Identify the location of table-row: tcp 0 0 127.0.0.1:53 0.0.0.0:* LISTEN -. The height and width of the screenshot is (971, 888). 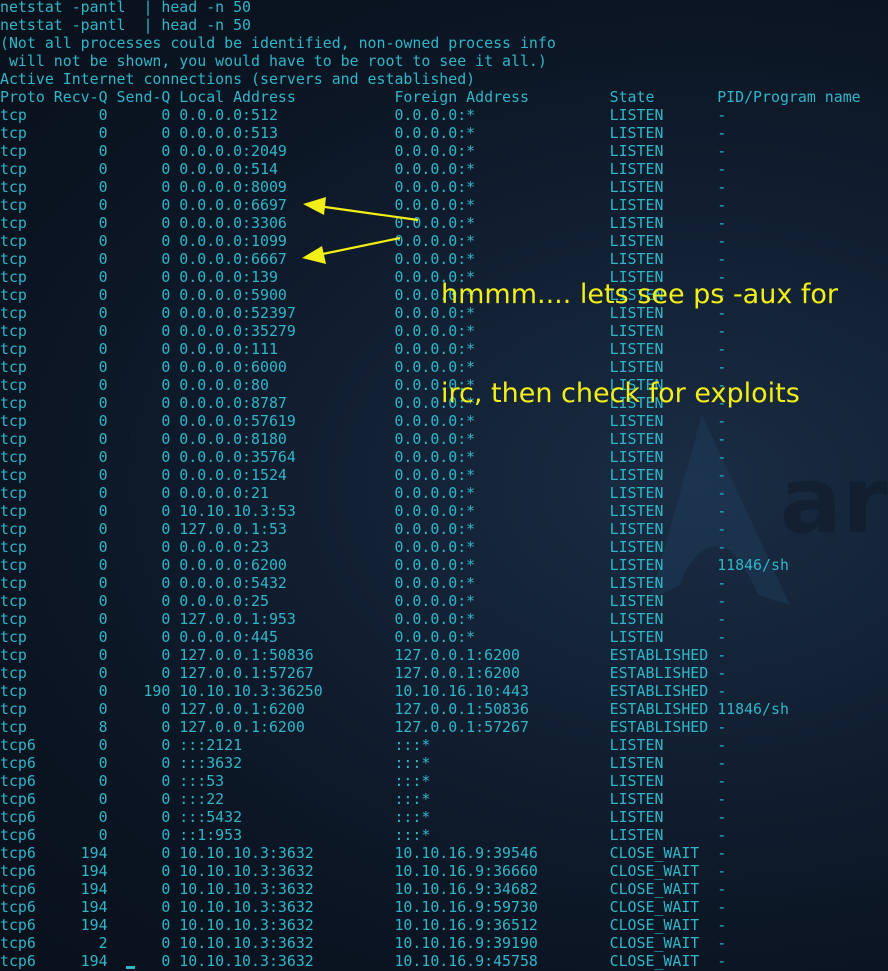
(363, 529).